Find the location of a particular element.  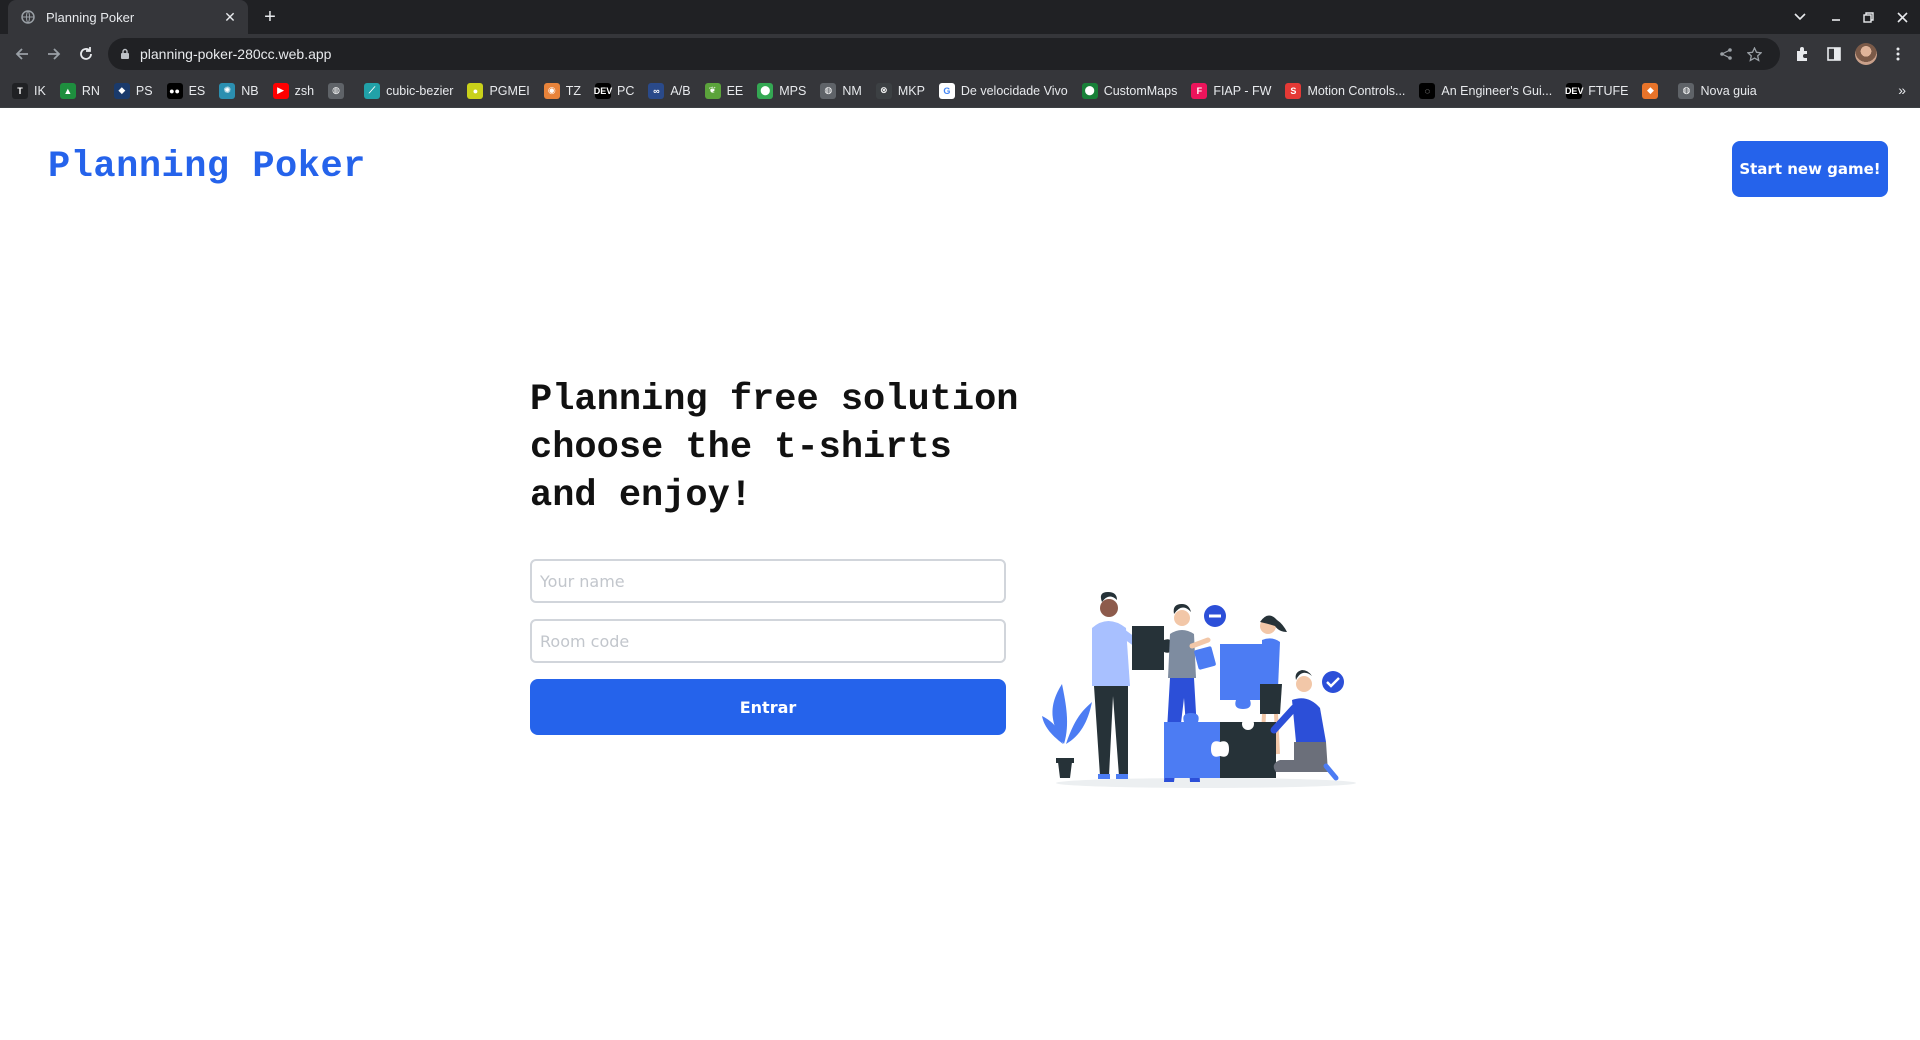

bookmark-item: ⊗ MKP is located at coordinates (900, 90).